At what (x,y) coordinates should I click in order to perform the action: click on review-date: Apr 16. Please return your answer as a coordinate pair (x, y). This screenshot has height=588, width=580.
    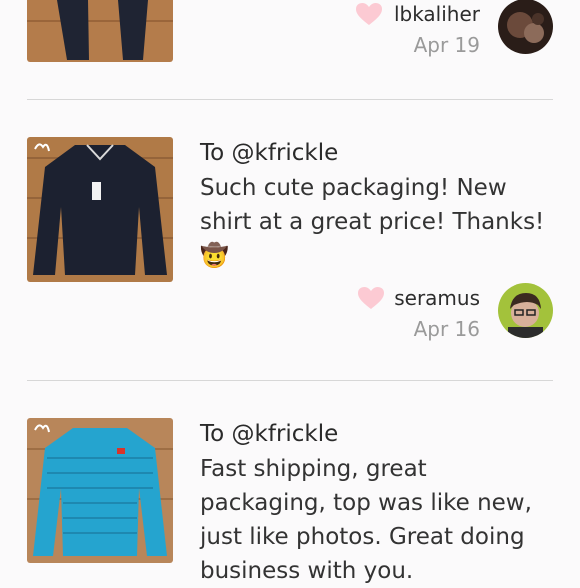
    Looking at the image, I should click on (446, 329).